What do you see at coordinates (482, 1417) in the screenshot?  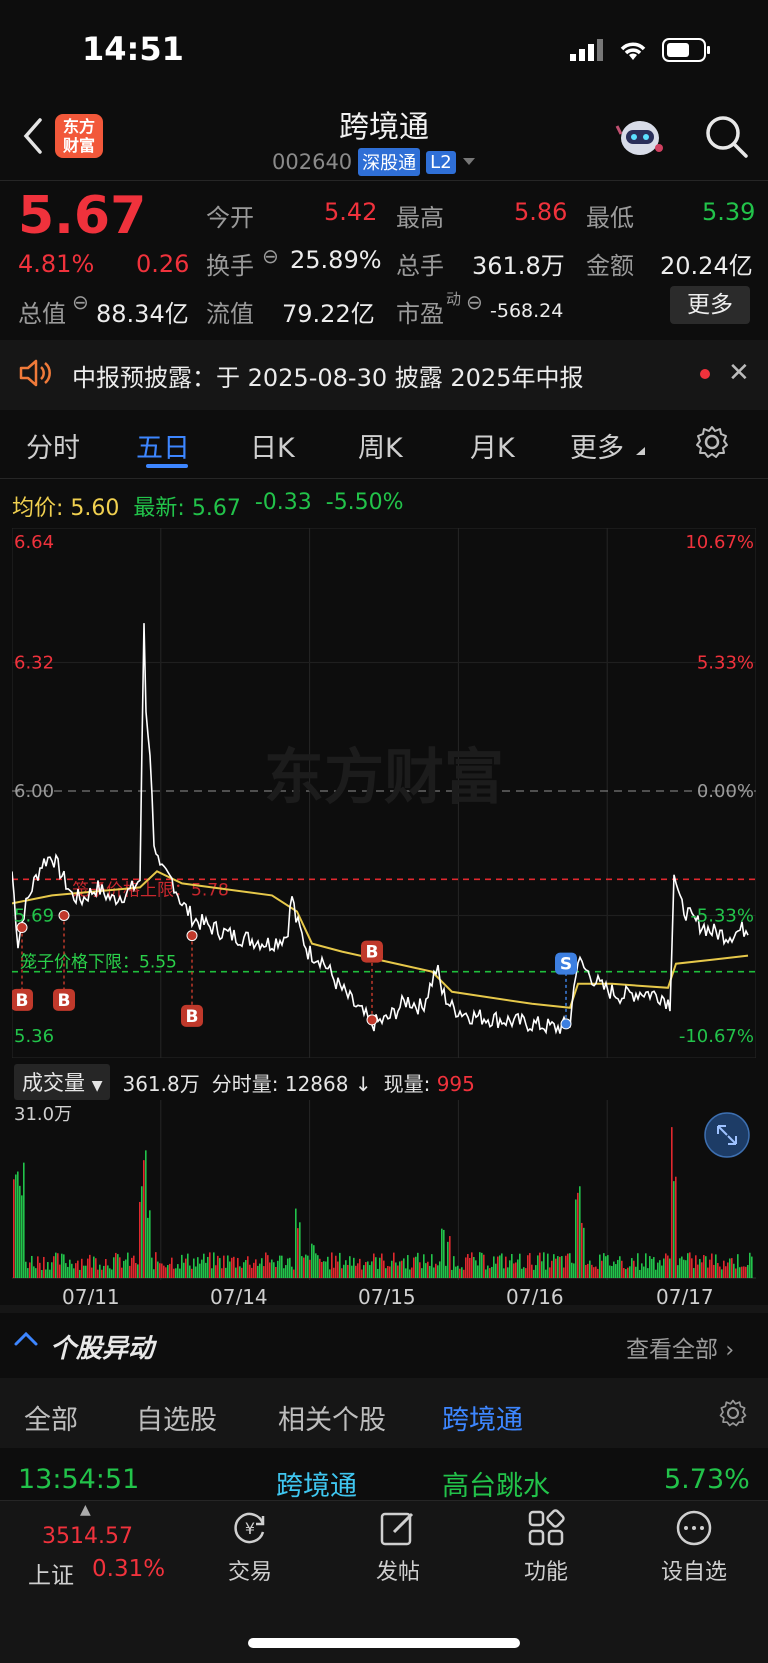 I see `filter-stock: 跨境通` at bounding box center [482, 1417].